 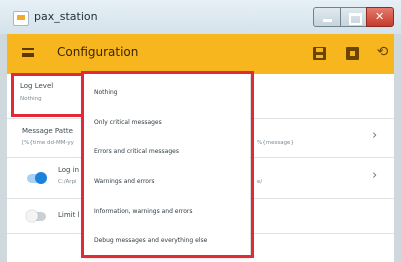 What do you see at coordinates (150, 240) in the screenshot?
I see `menu-item-debug-everything: Debug messages and everything else` at bounding box center [150, 240].